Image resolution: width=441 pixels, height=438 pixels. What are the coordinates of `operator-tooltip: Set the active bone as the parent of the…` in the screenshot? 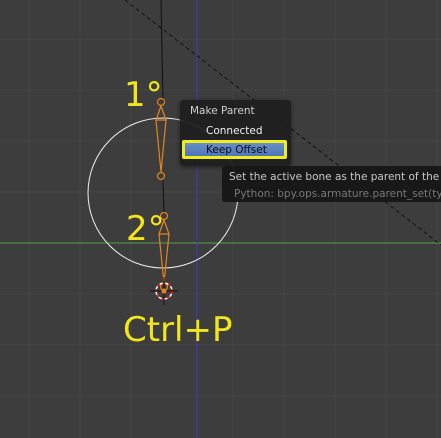 It's located at (331, 184).